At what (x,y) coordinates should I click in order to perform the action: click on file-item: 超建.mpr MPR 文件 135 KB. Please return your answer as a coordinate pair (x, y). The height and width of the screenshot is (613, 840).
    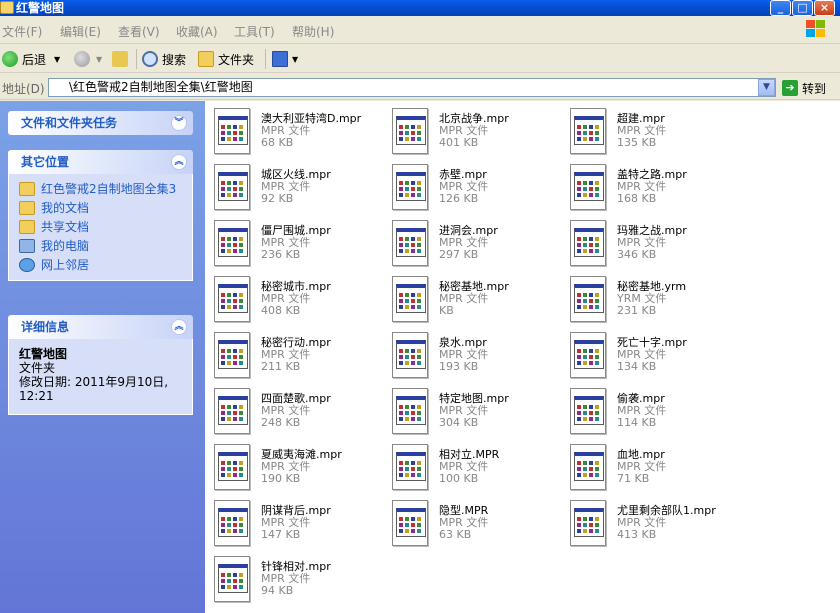
    Looking at the image, I should click on (650, 131).